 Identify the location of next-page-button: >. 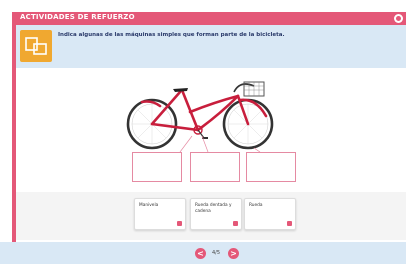
(233, 253).